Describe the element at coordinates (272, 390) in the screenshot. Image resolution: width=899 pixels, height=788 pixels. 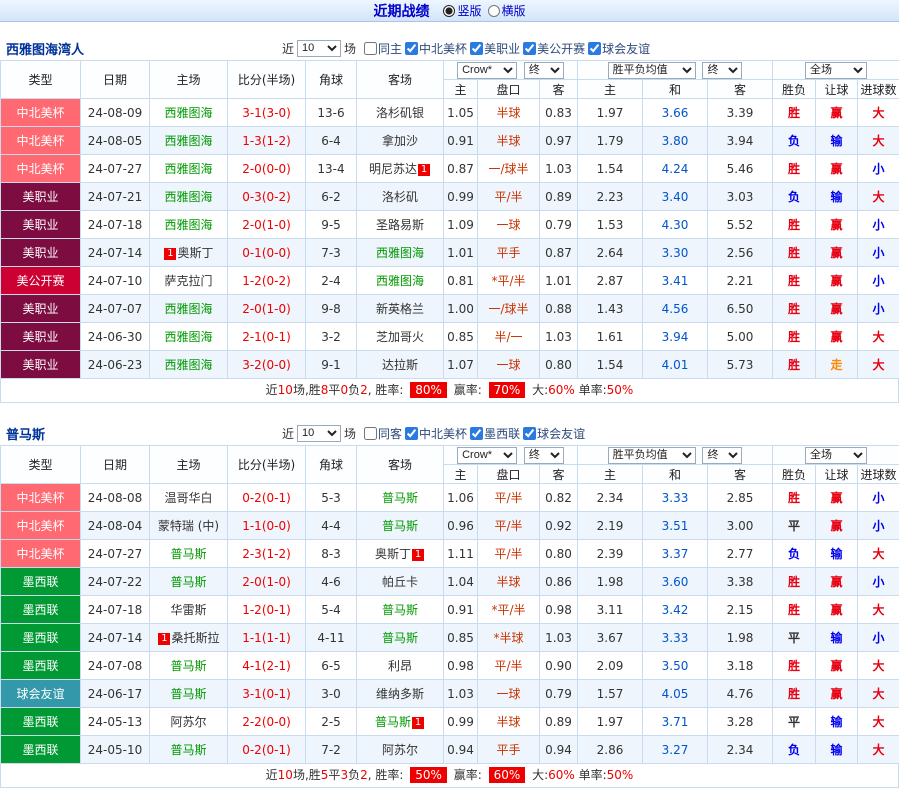
I see `summary-segment: 近` at that location.